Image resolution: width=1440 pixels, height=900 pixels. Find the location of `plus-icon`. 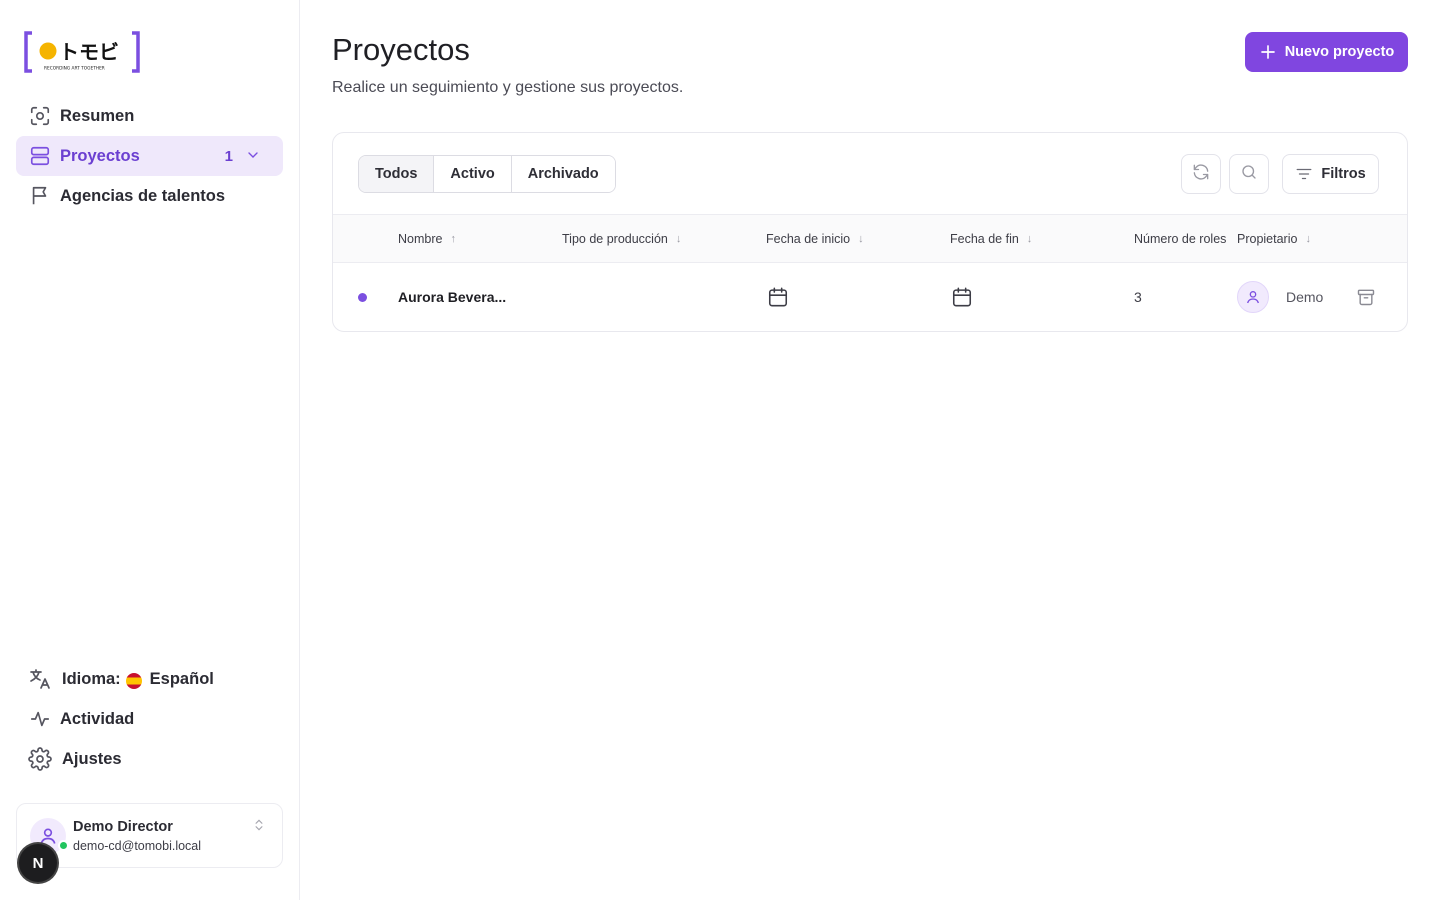

plus-icon is located at coordinates (1268, 52).